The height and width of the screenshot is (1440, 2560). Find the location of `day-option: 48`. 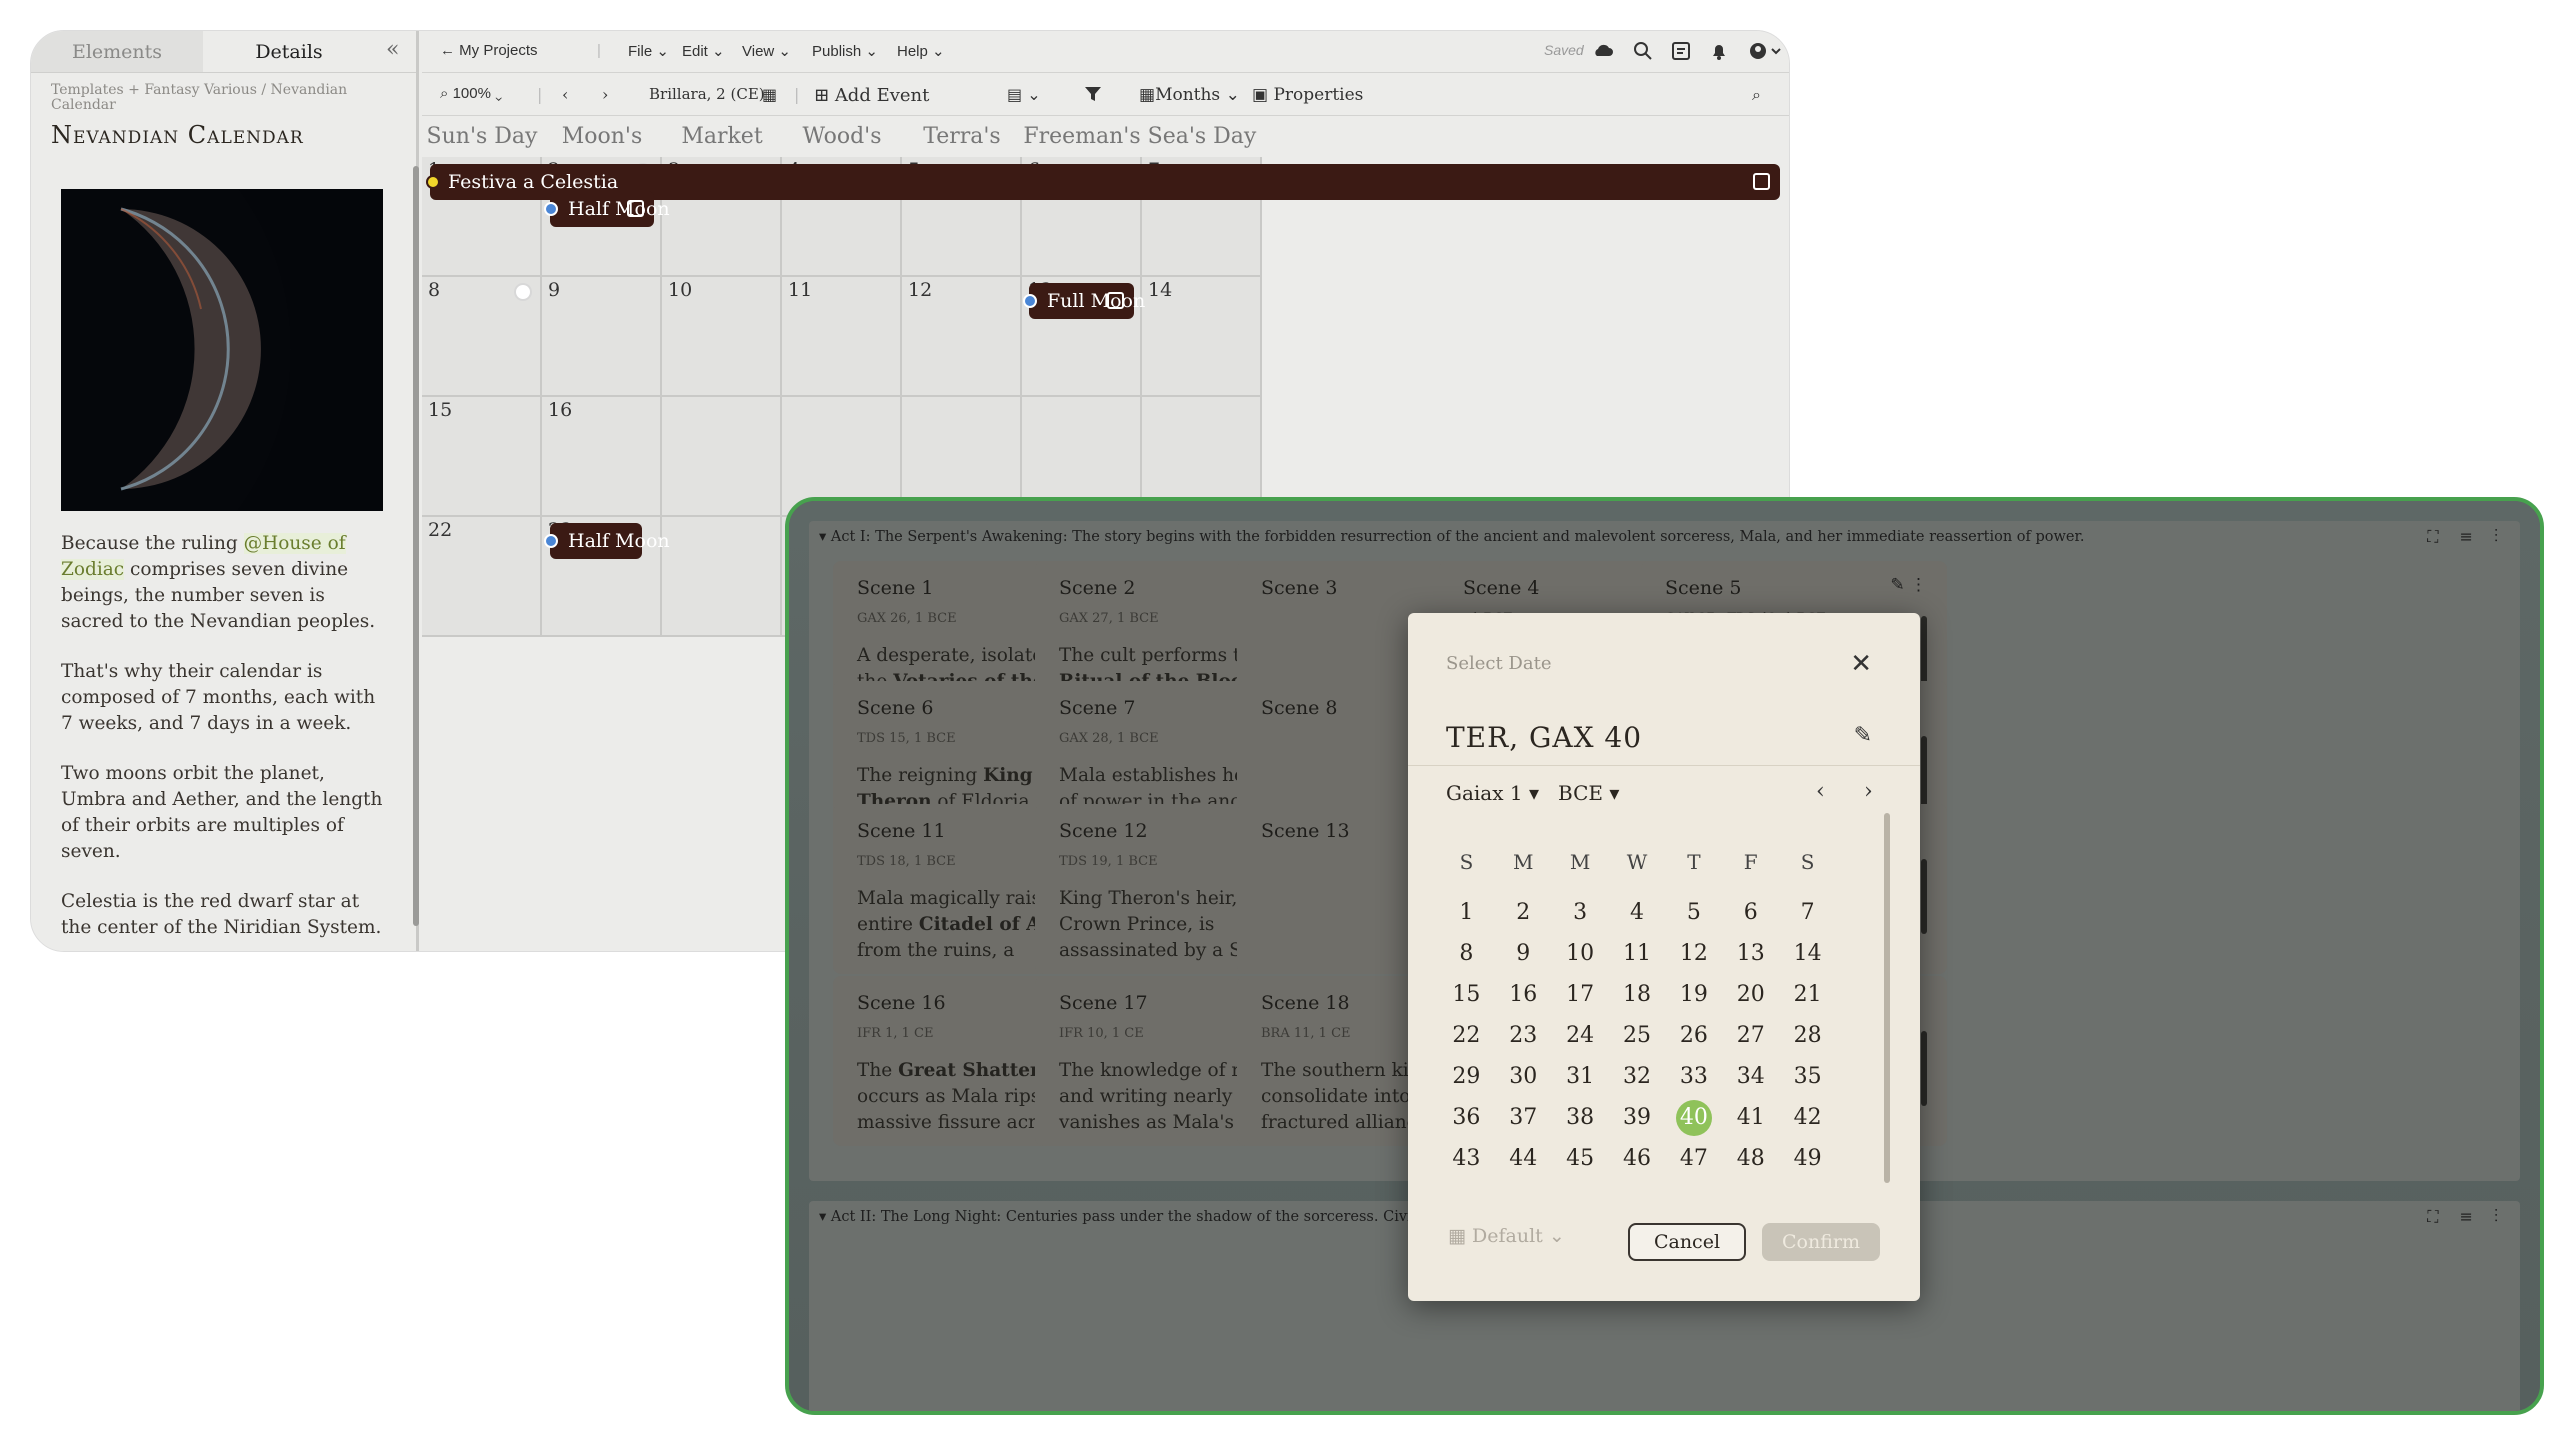

day-option: 48 is located at coordinates (1750, 1158).